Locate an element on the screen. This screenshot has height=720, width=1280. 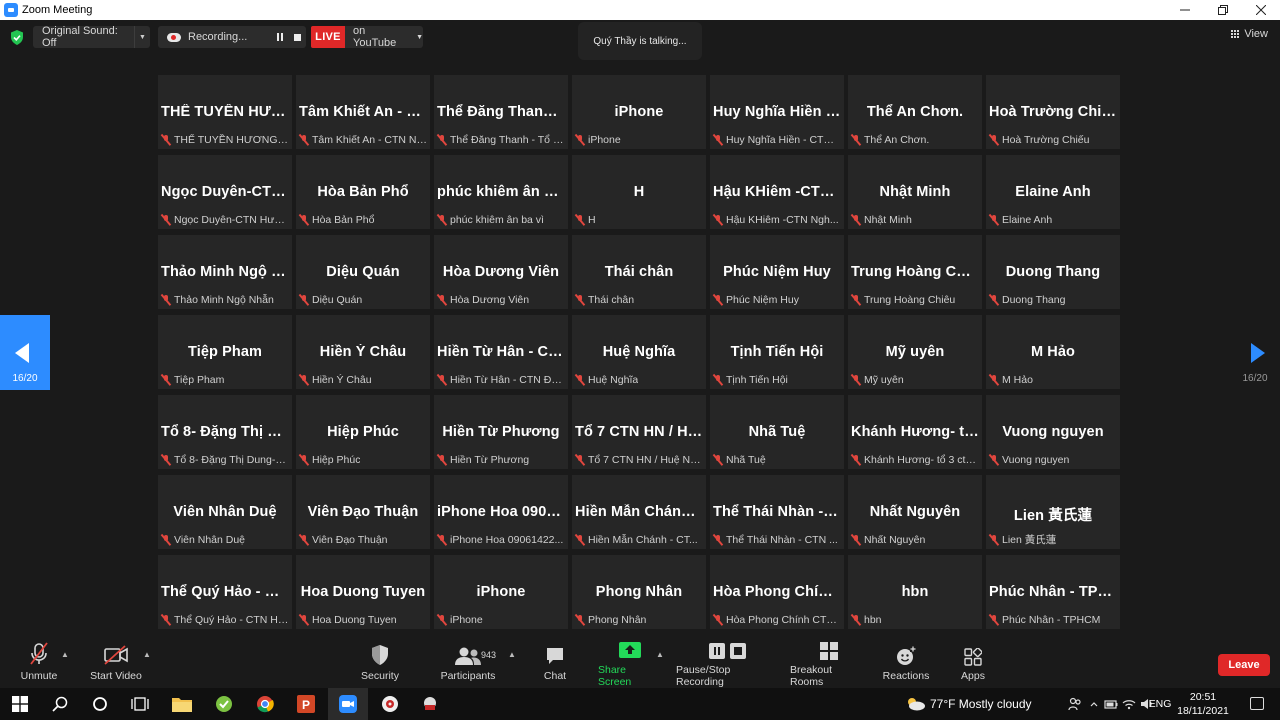
participant-tile: Thái chân Thái chân is located at coordinates (639, 272).